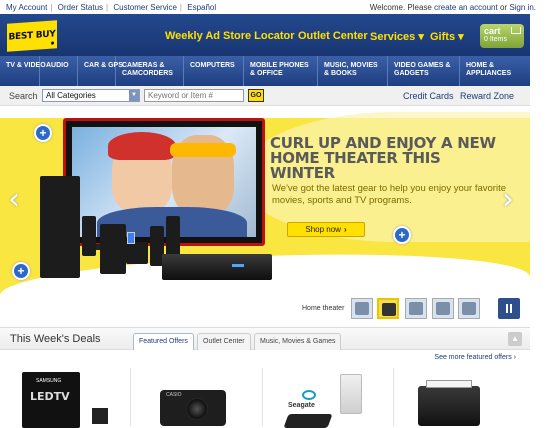 The width and height of the screenshot is (550, 428). Describe the element at coordinates (145, 7) in the screenshot. I see `customer-service-link: Customer Service` at that location.